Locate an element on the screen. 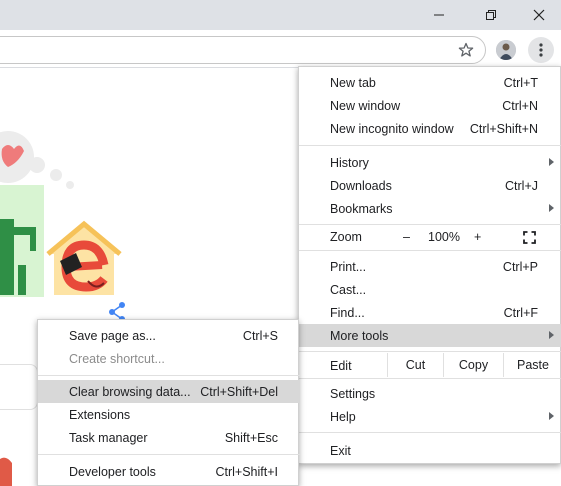 This screenshot has width=561, height=486. star-icon is located at coordinates (466, 49).